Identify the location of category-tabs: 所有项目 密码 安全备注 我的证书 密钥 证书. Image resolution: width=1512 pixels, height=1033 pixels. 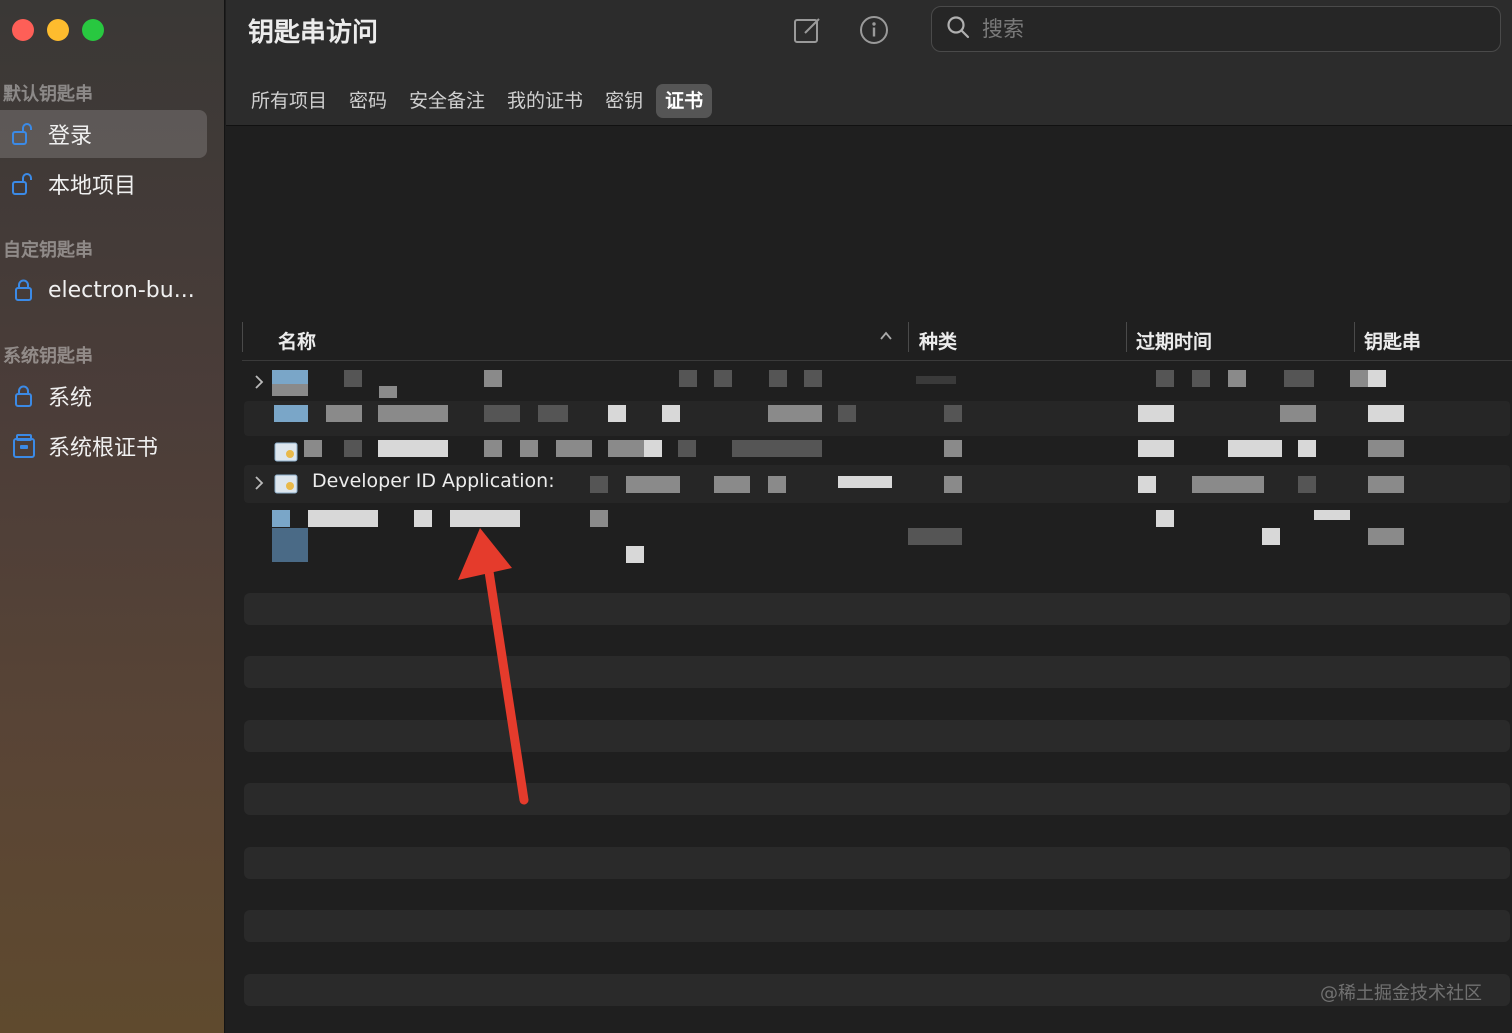
(477, 101).